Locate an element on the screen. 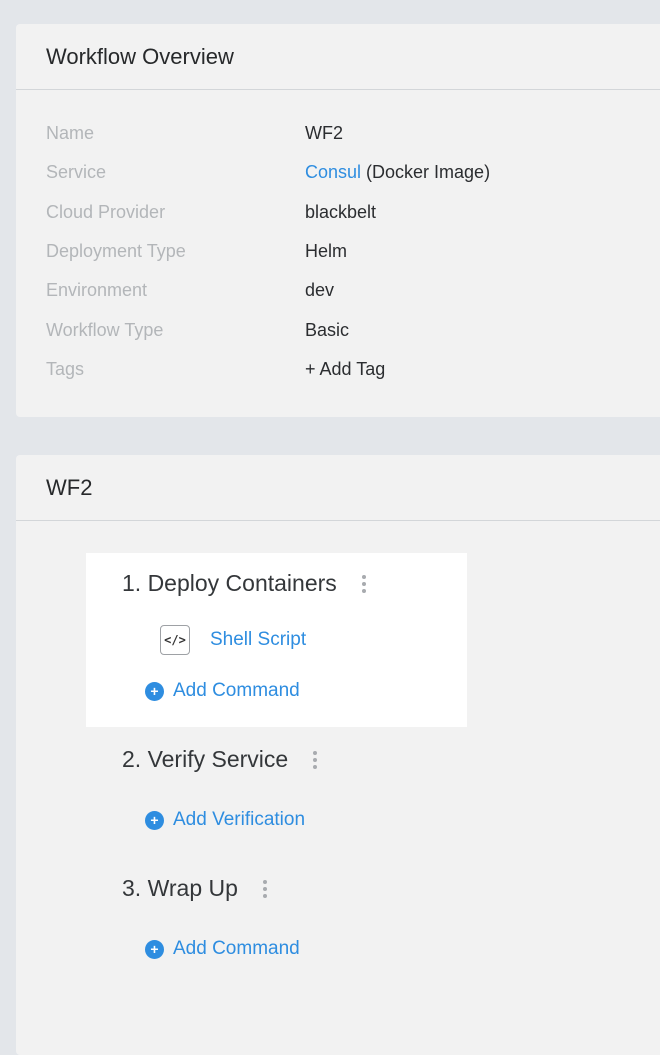  code-icon: </> is located at coordinates (175, 640).